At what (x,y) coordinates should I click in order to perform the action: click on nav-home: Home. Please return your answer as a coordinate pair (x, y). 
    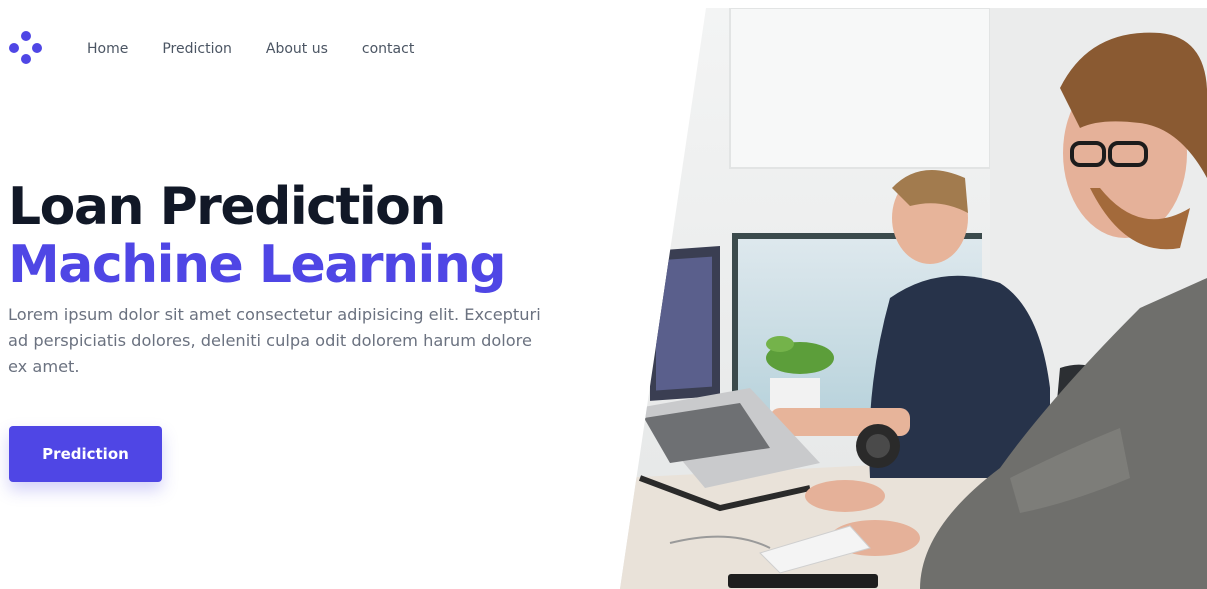
    Looking at the image, I should click on (107, 49).